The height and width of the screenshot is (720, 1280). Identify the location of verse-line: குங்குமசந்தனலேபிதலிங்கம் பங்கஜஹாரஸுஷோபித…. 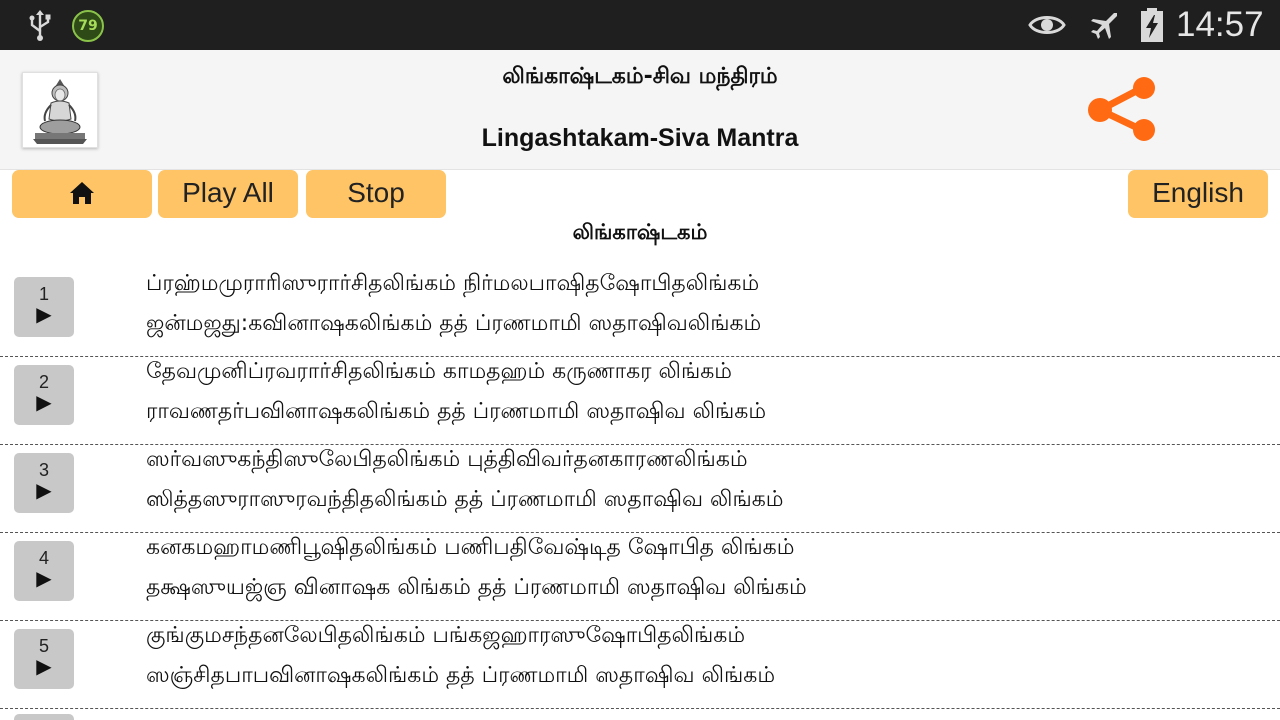
(446, 635).